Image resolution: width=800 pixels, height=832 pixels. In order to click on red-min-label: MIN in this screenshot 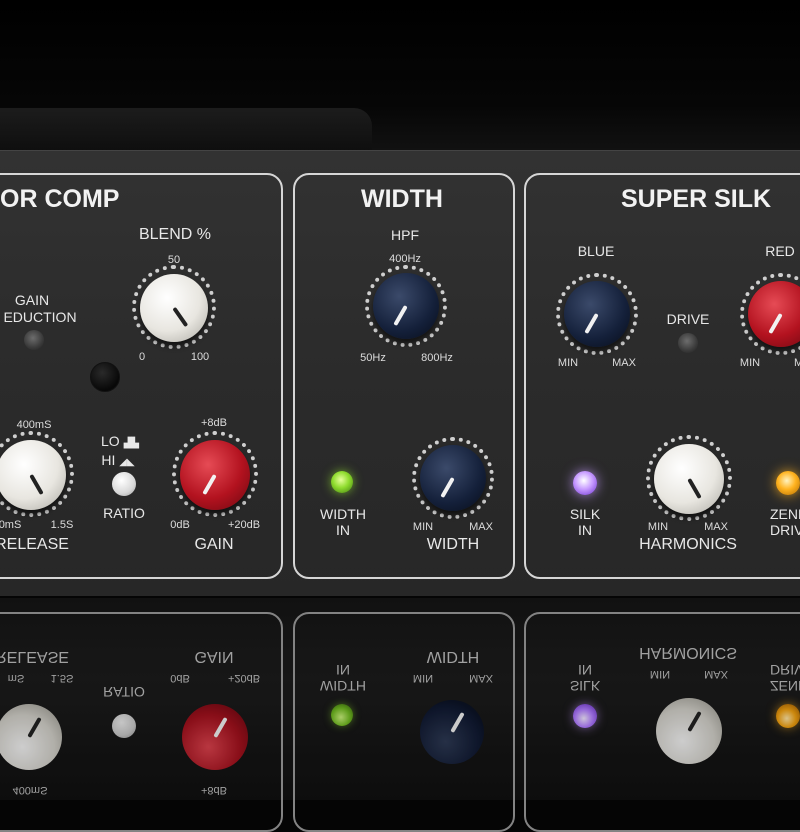, I will do `click(750, 363)`.